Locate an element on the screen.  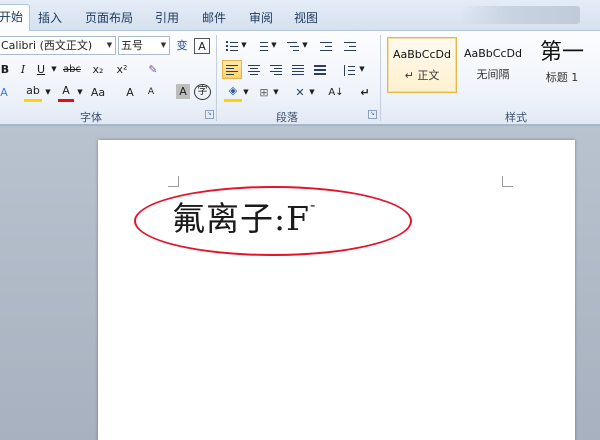
tab-mailings: 邮件 is located at coordinates (214, 19).